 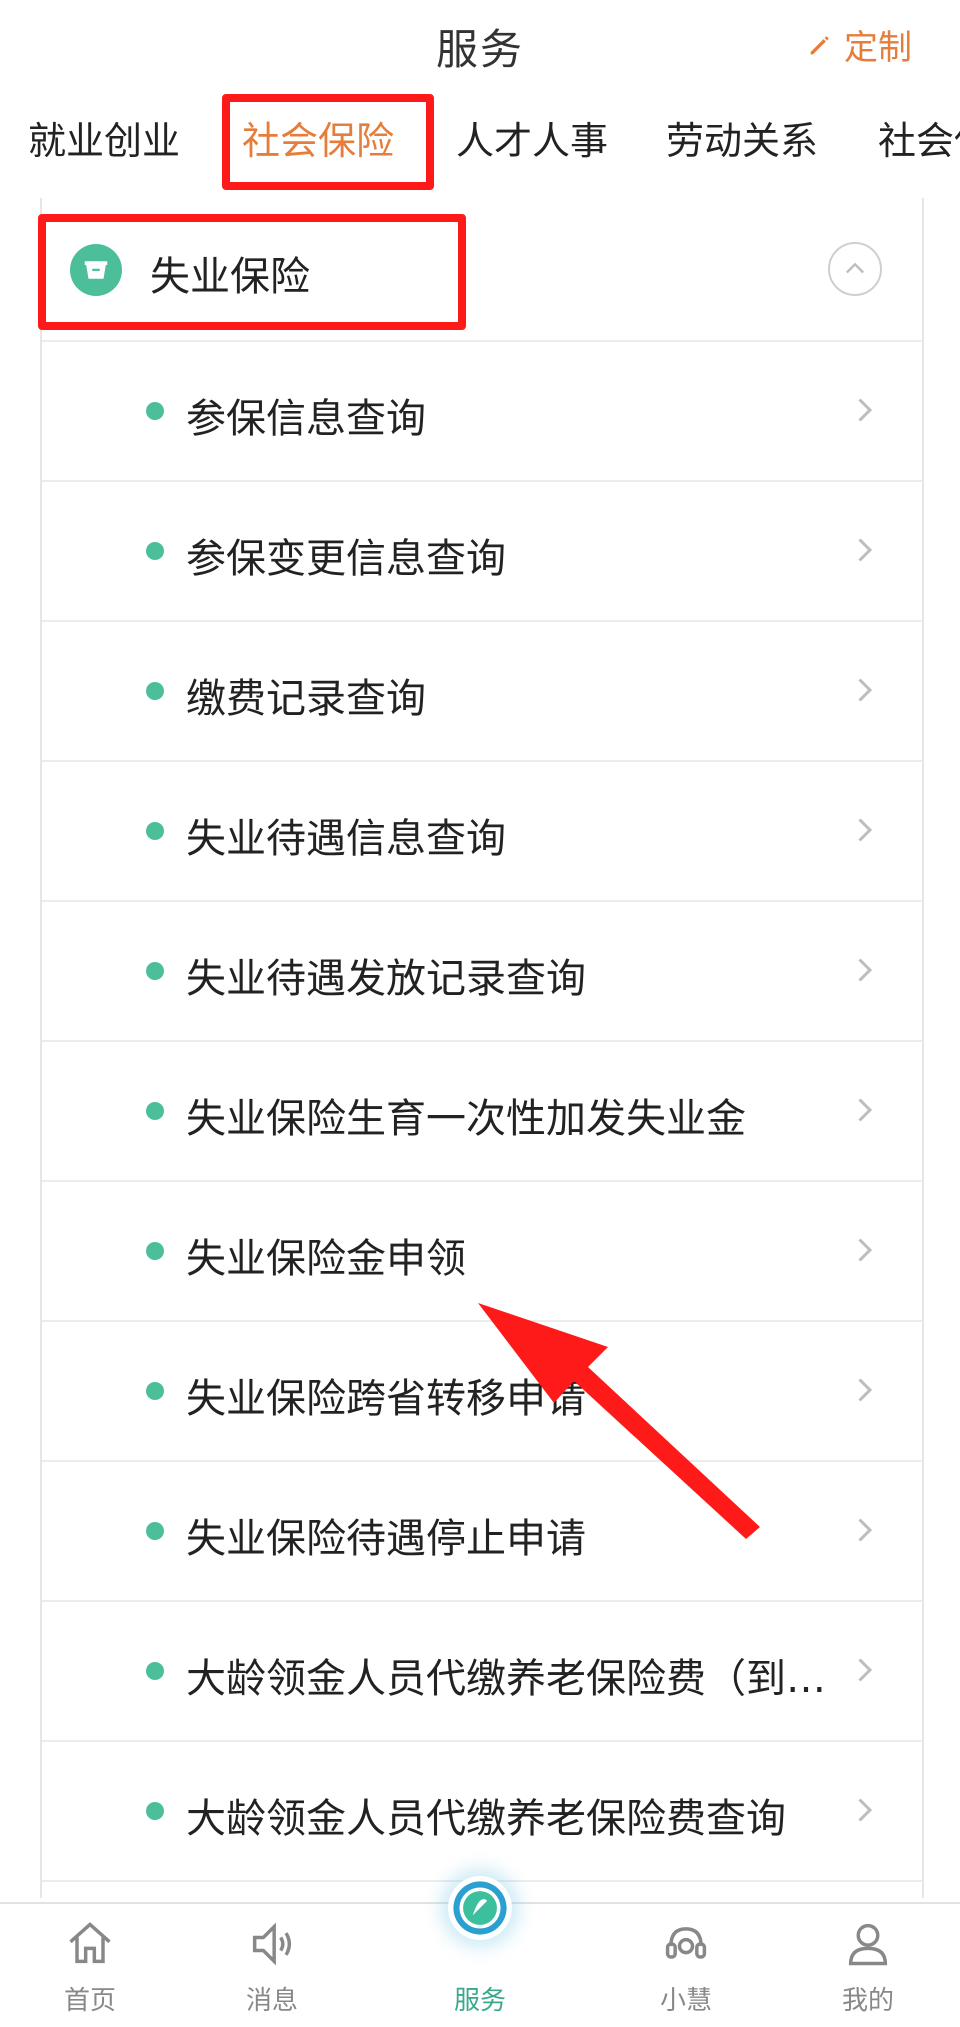 I want to click on customize-button: 定制, so click(x=859, y=44).